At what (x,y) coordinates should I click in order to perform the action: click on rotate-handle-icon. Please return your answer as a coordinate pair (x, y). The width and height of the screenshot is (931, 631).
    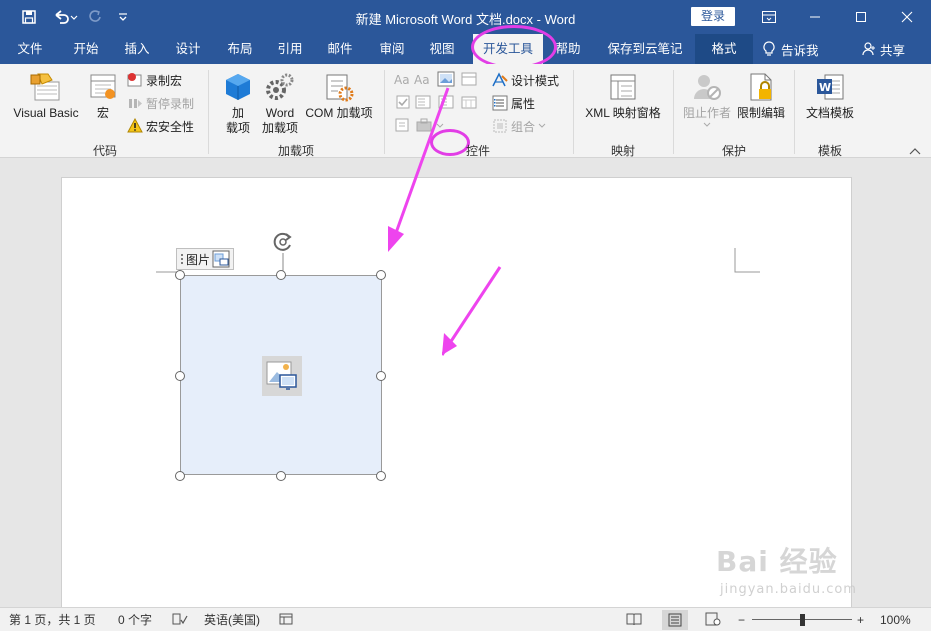
    Looking at the image, I should click on (283, 242).